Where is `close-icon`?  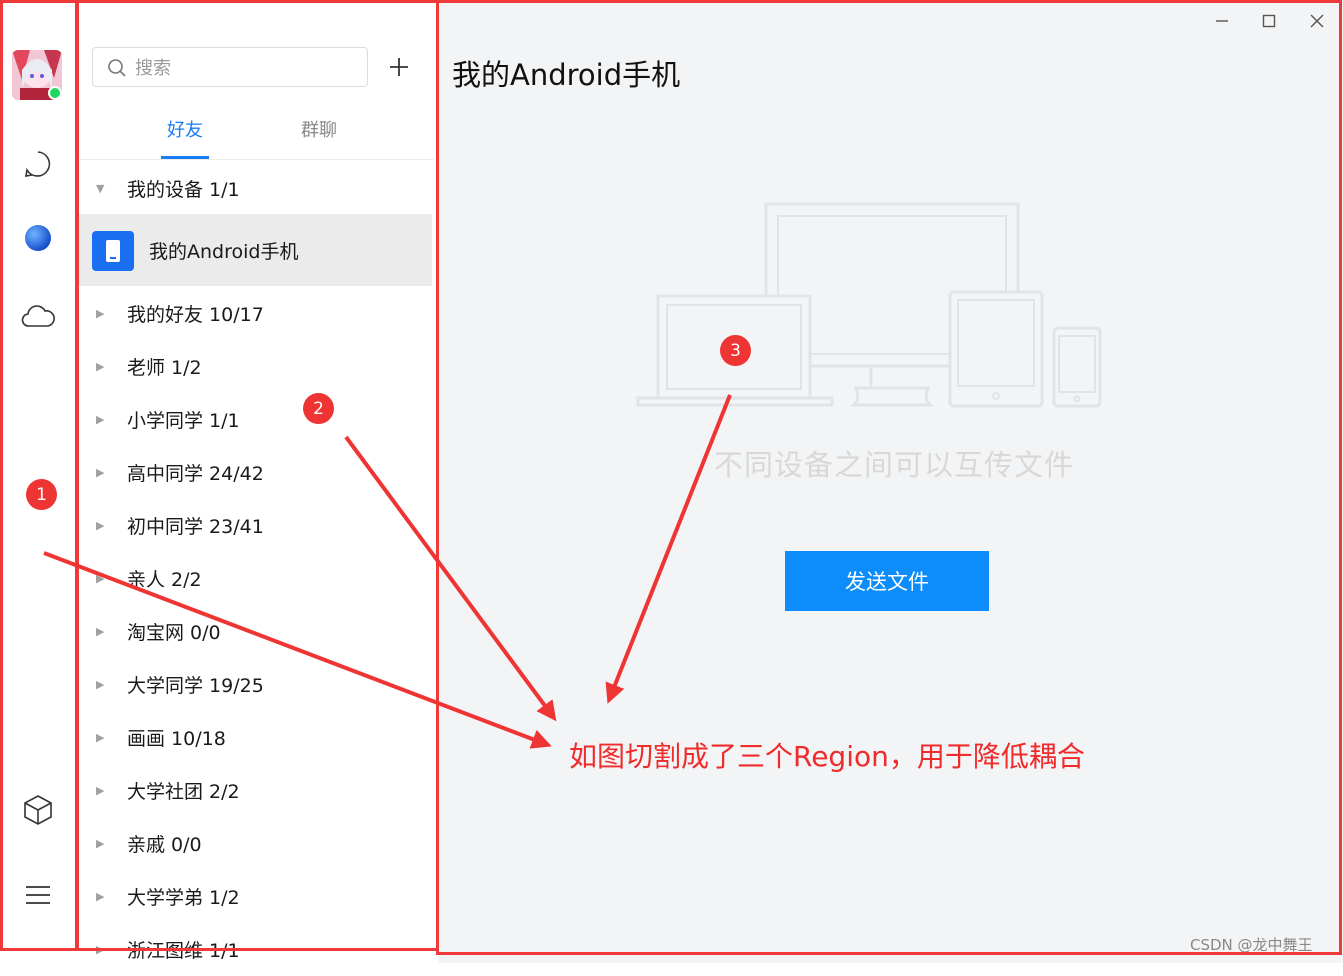 close-icon is located at coordinates (1317, 21).